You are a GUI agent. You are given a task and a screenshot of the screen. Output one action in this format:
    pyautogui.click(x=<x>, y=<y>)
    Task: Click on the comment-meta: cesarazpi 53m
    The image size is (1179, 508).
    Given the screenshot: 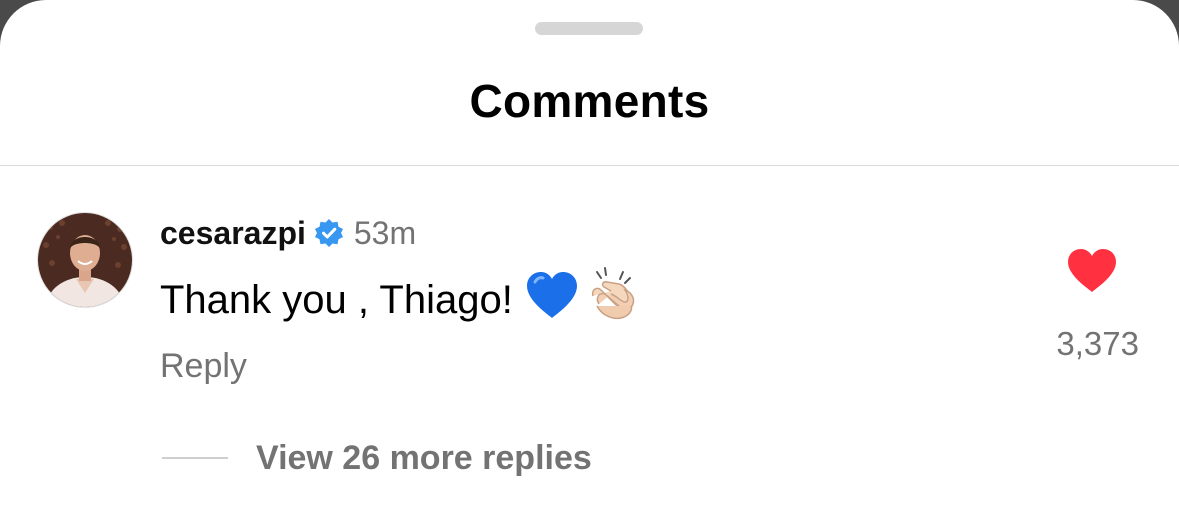 What is the action you would take?
    pyautogui.click(x=288, y=233)
    